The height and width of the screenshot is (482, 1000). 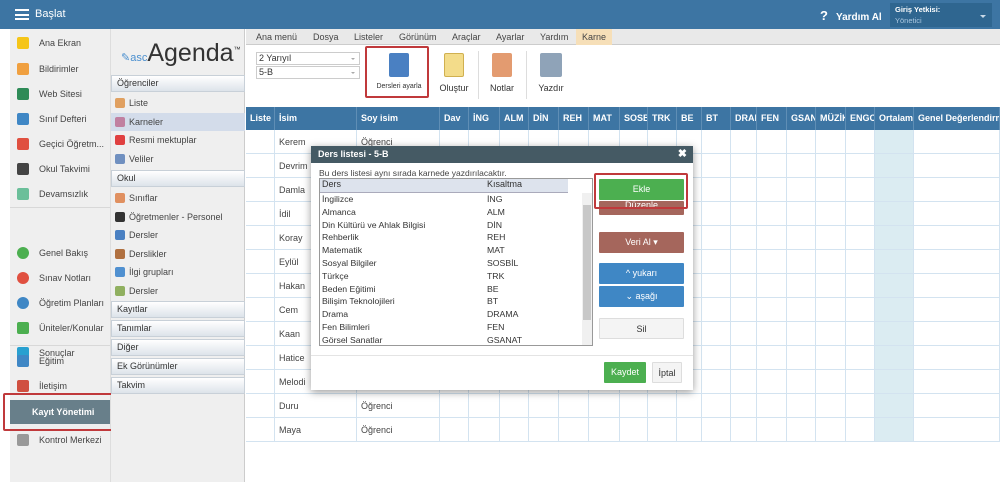 What do you see at coordinates (178, 328) in the screenshot?
I see `nav-group-header: Tanımlar` at bounding box center [178, 328].